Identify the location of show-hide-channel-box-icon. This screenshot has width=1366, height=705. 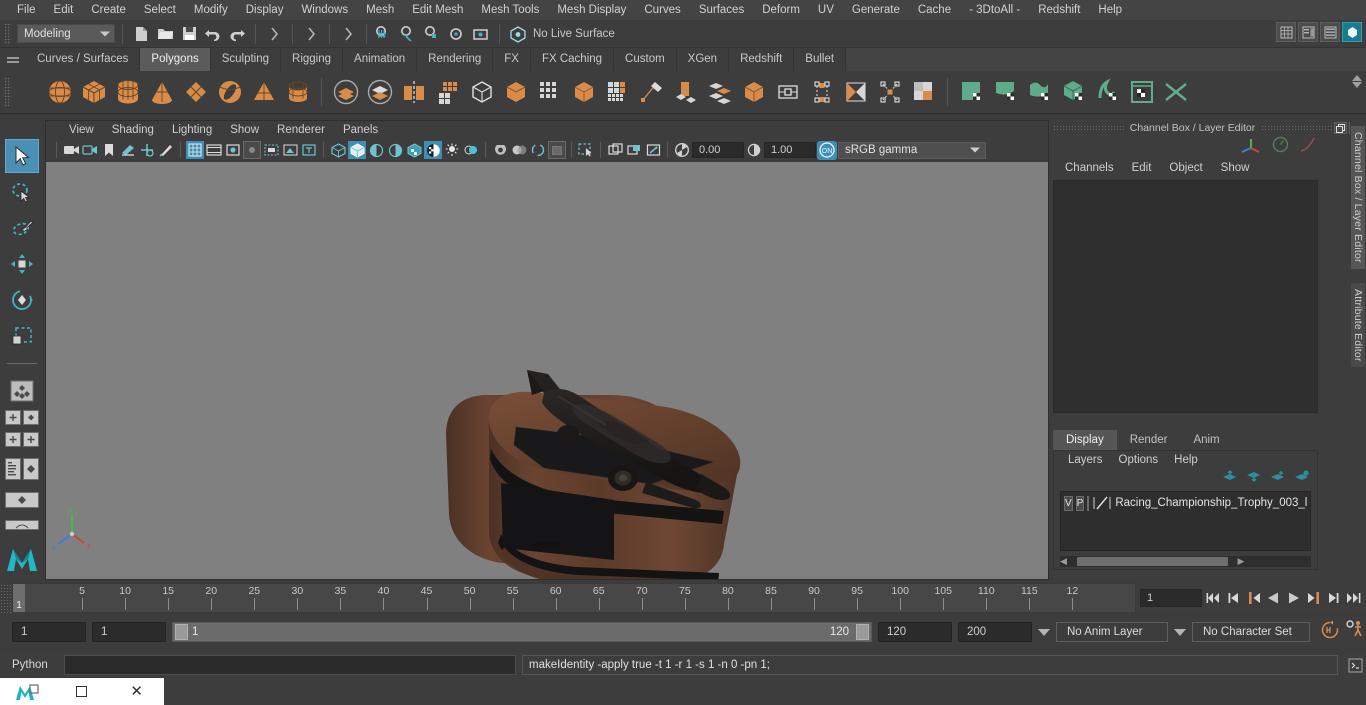
(1330, 32).